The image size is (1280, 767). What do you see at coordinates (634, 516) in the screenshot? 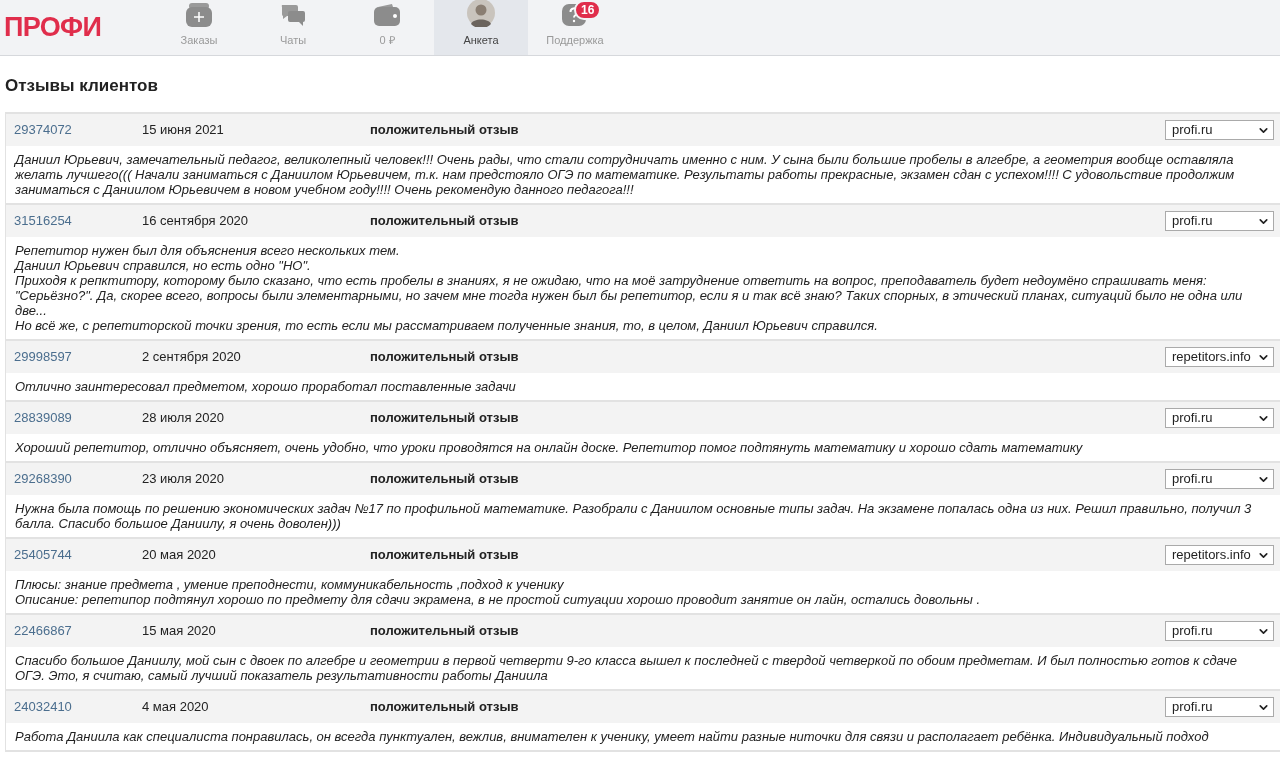
I see `review-text: Нужна была помощь по решению экономических задач №17 по профильной математике. Разобрали с Даниилом основные типы задач. На экзамене попалась одна из них. Решил правильно, получил 3 балла. Спасибо большое Даниилу, я очень доволен)))` at bounding box center [634, 516].